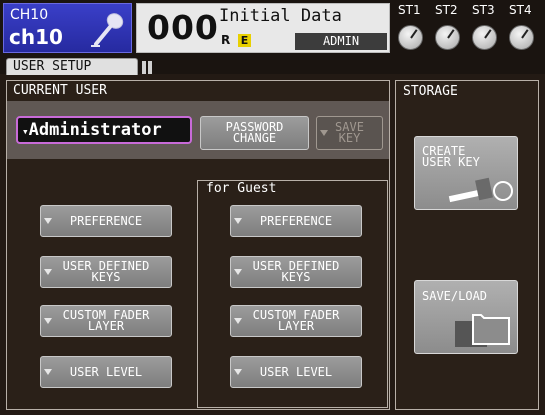 The image size is (545, 415). Describe the element at coordinates (466, 173) in the screenshot. I see `create-user-key-button: CREATE USER KEY` at that location.